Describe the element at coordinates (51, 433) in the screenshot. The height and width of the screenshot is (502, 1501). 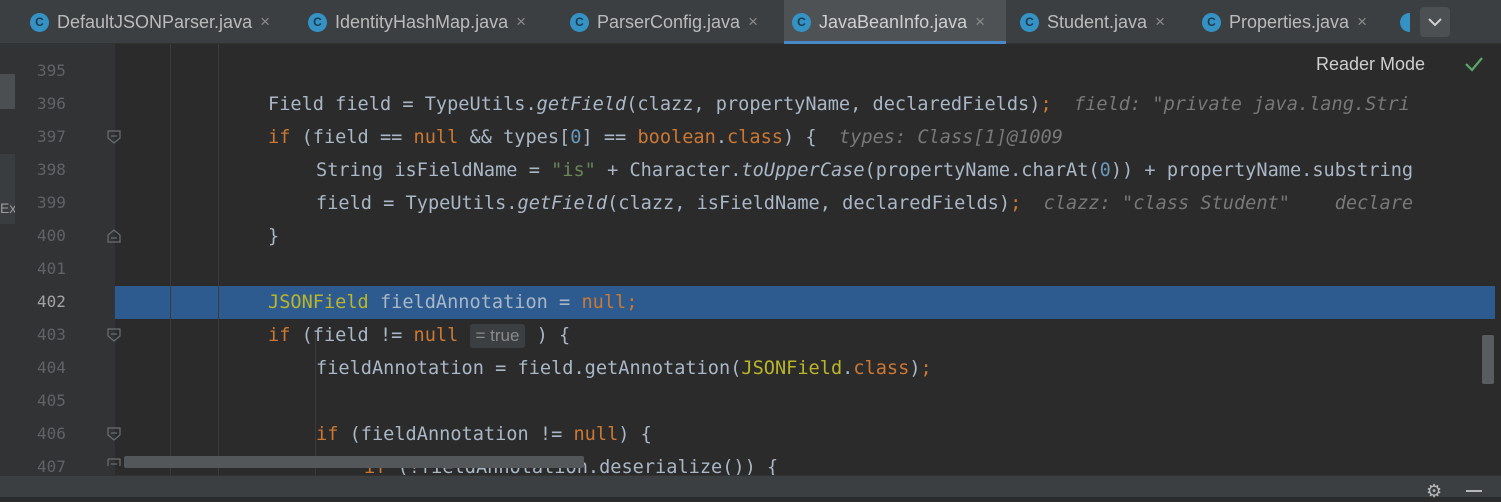
I see `line-number: 406` at that location.